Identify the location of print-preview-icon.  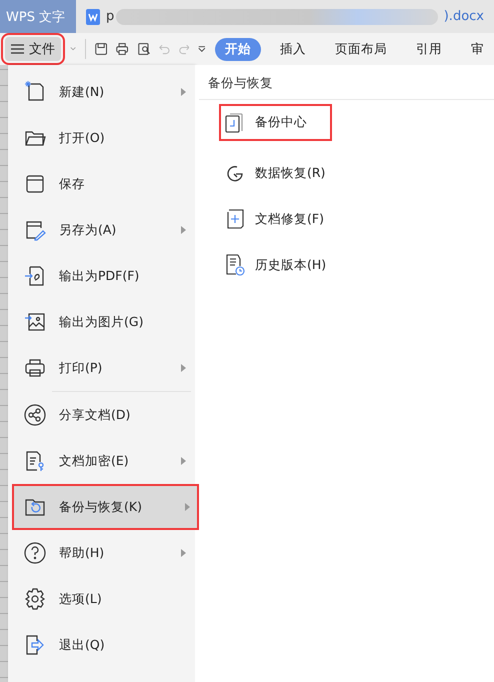
(144, 49).